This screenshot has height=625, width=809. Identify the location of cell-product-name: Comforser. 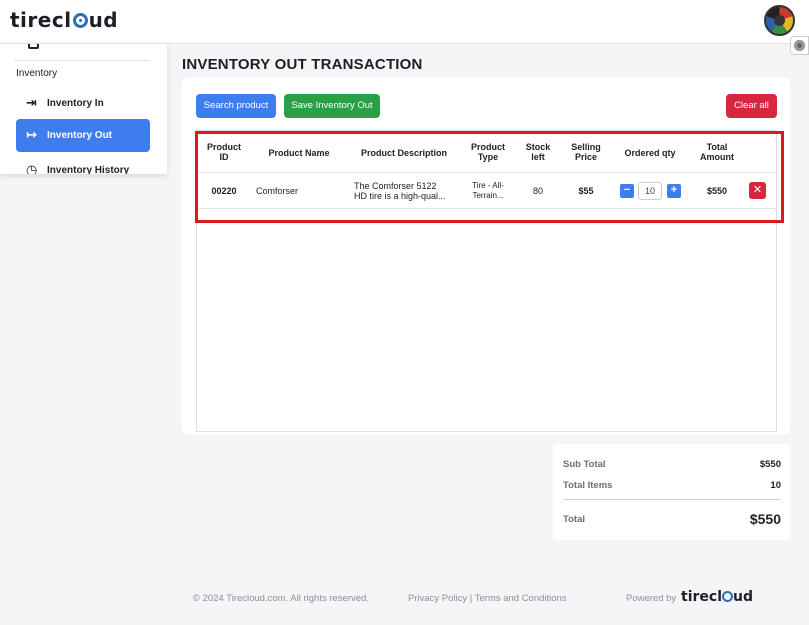
(277, 191).